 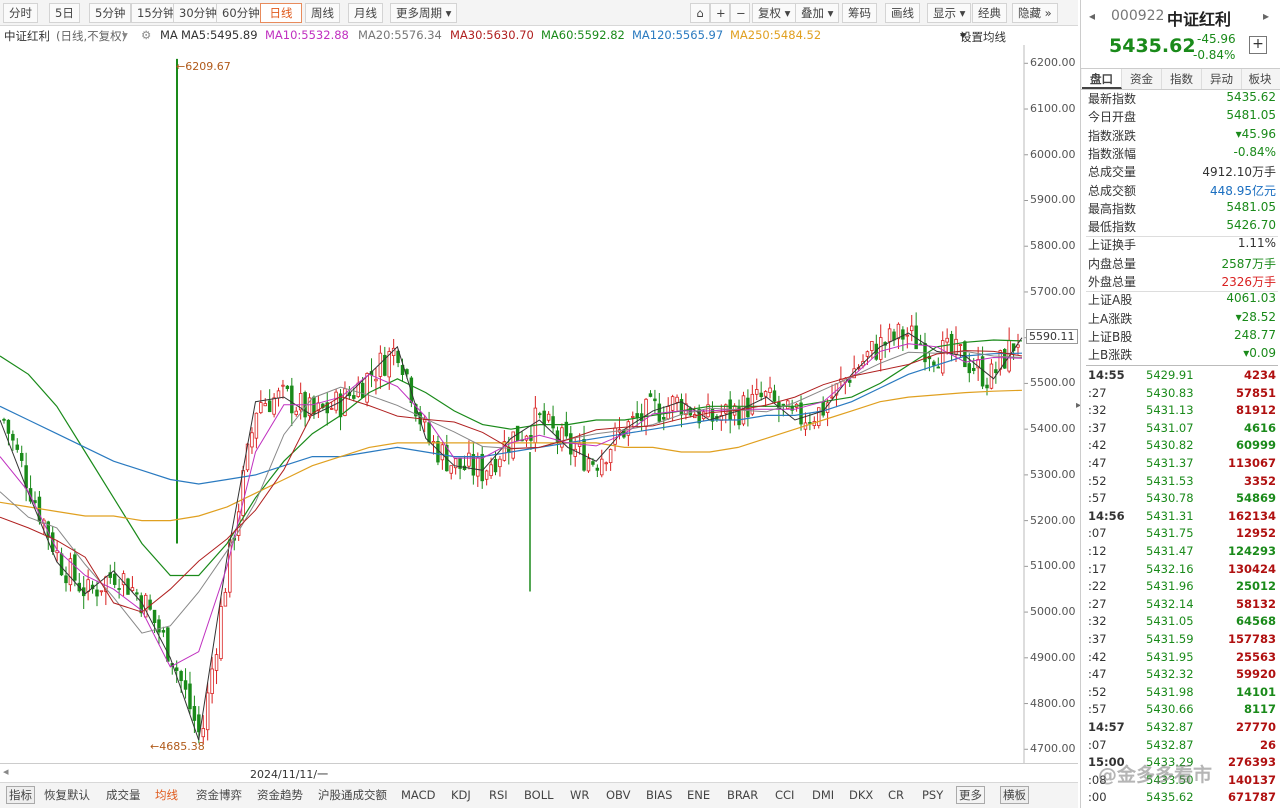 What do you see at coordinates (1182, 355) in the screenshot?
I see `quote-row: 上B涨跌 ▾0.09` at bounding box center [1182, 355].